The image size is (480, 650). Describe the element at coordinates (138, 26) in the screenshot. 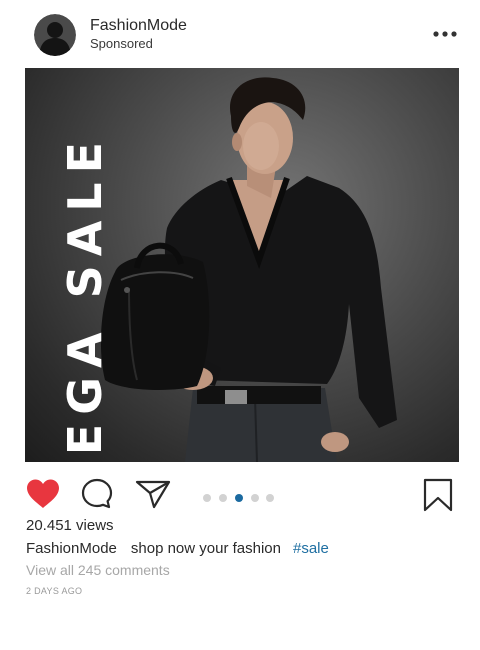

I see `account-name: FashionMode` at that location.